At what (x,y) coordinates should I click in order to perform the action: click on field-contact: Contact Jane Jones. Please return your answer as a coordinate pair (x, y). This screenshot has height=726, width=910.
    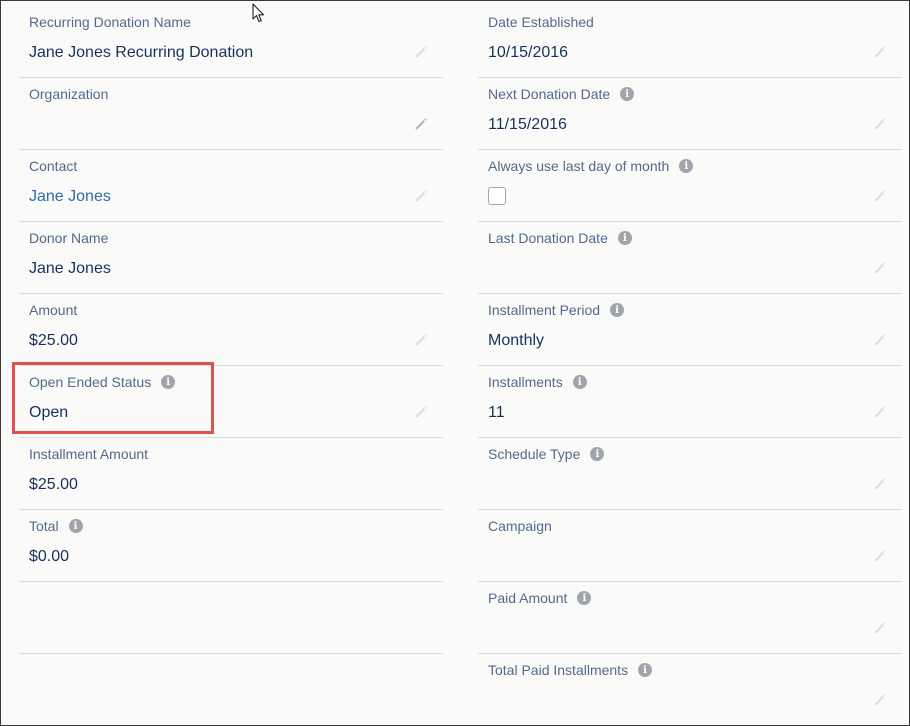
    Looking at the image, I should click on (231, 186).